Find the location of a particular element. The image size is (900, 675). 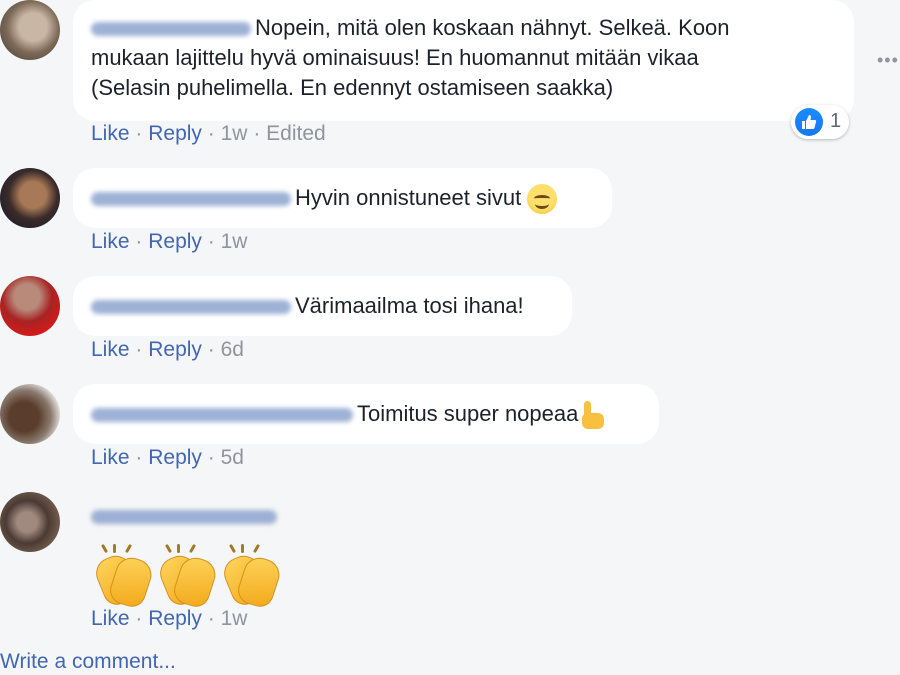

comment-bubble: Toimitus super nopeaa is located at coordinates (366, 414).